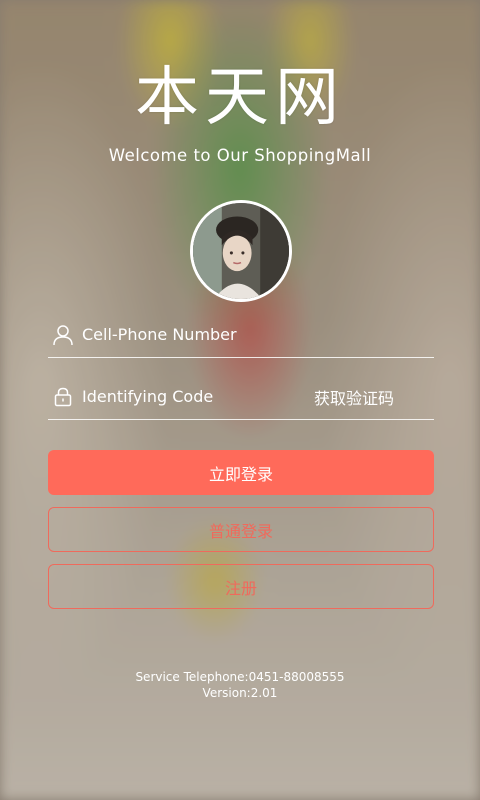 The image size is (480, 800). I want to click on phone-field, so click(241, 335).